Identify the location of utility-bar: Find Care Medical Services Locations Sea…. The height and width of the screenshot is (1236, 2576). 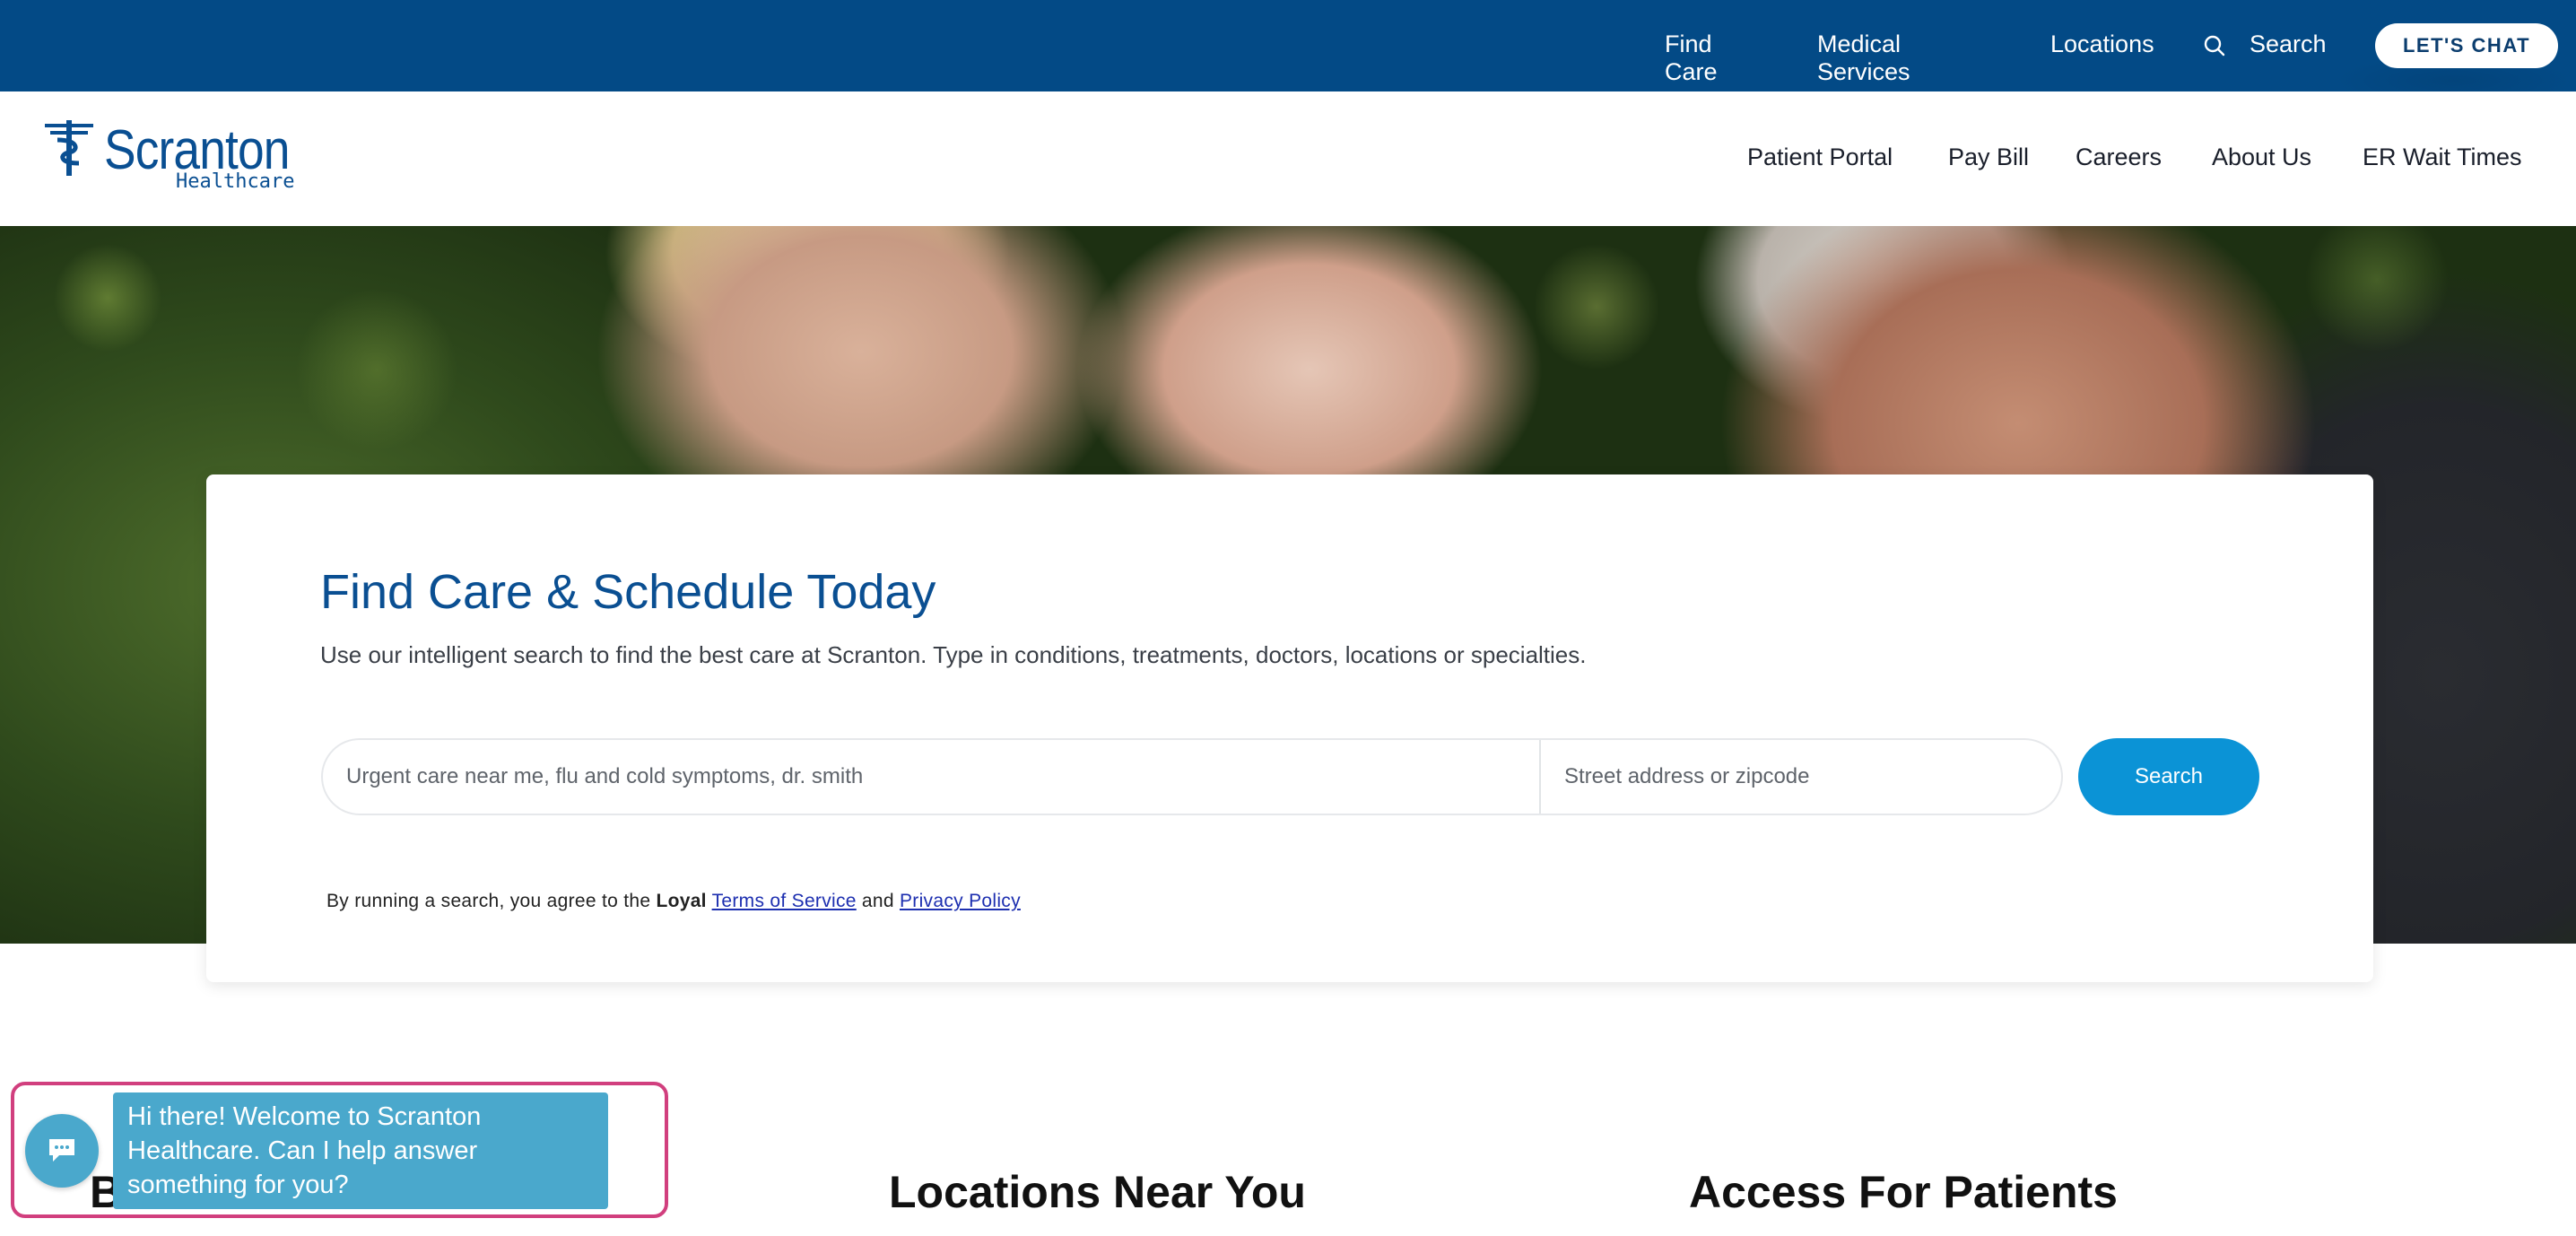
(1288, 54).